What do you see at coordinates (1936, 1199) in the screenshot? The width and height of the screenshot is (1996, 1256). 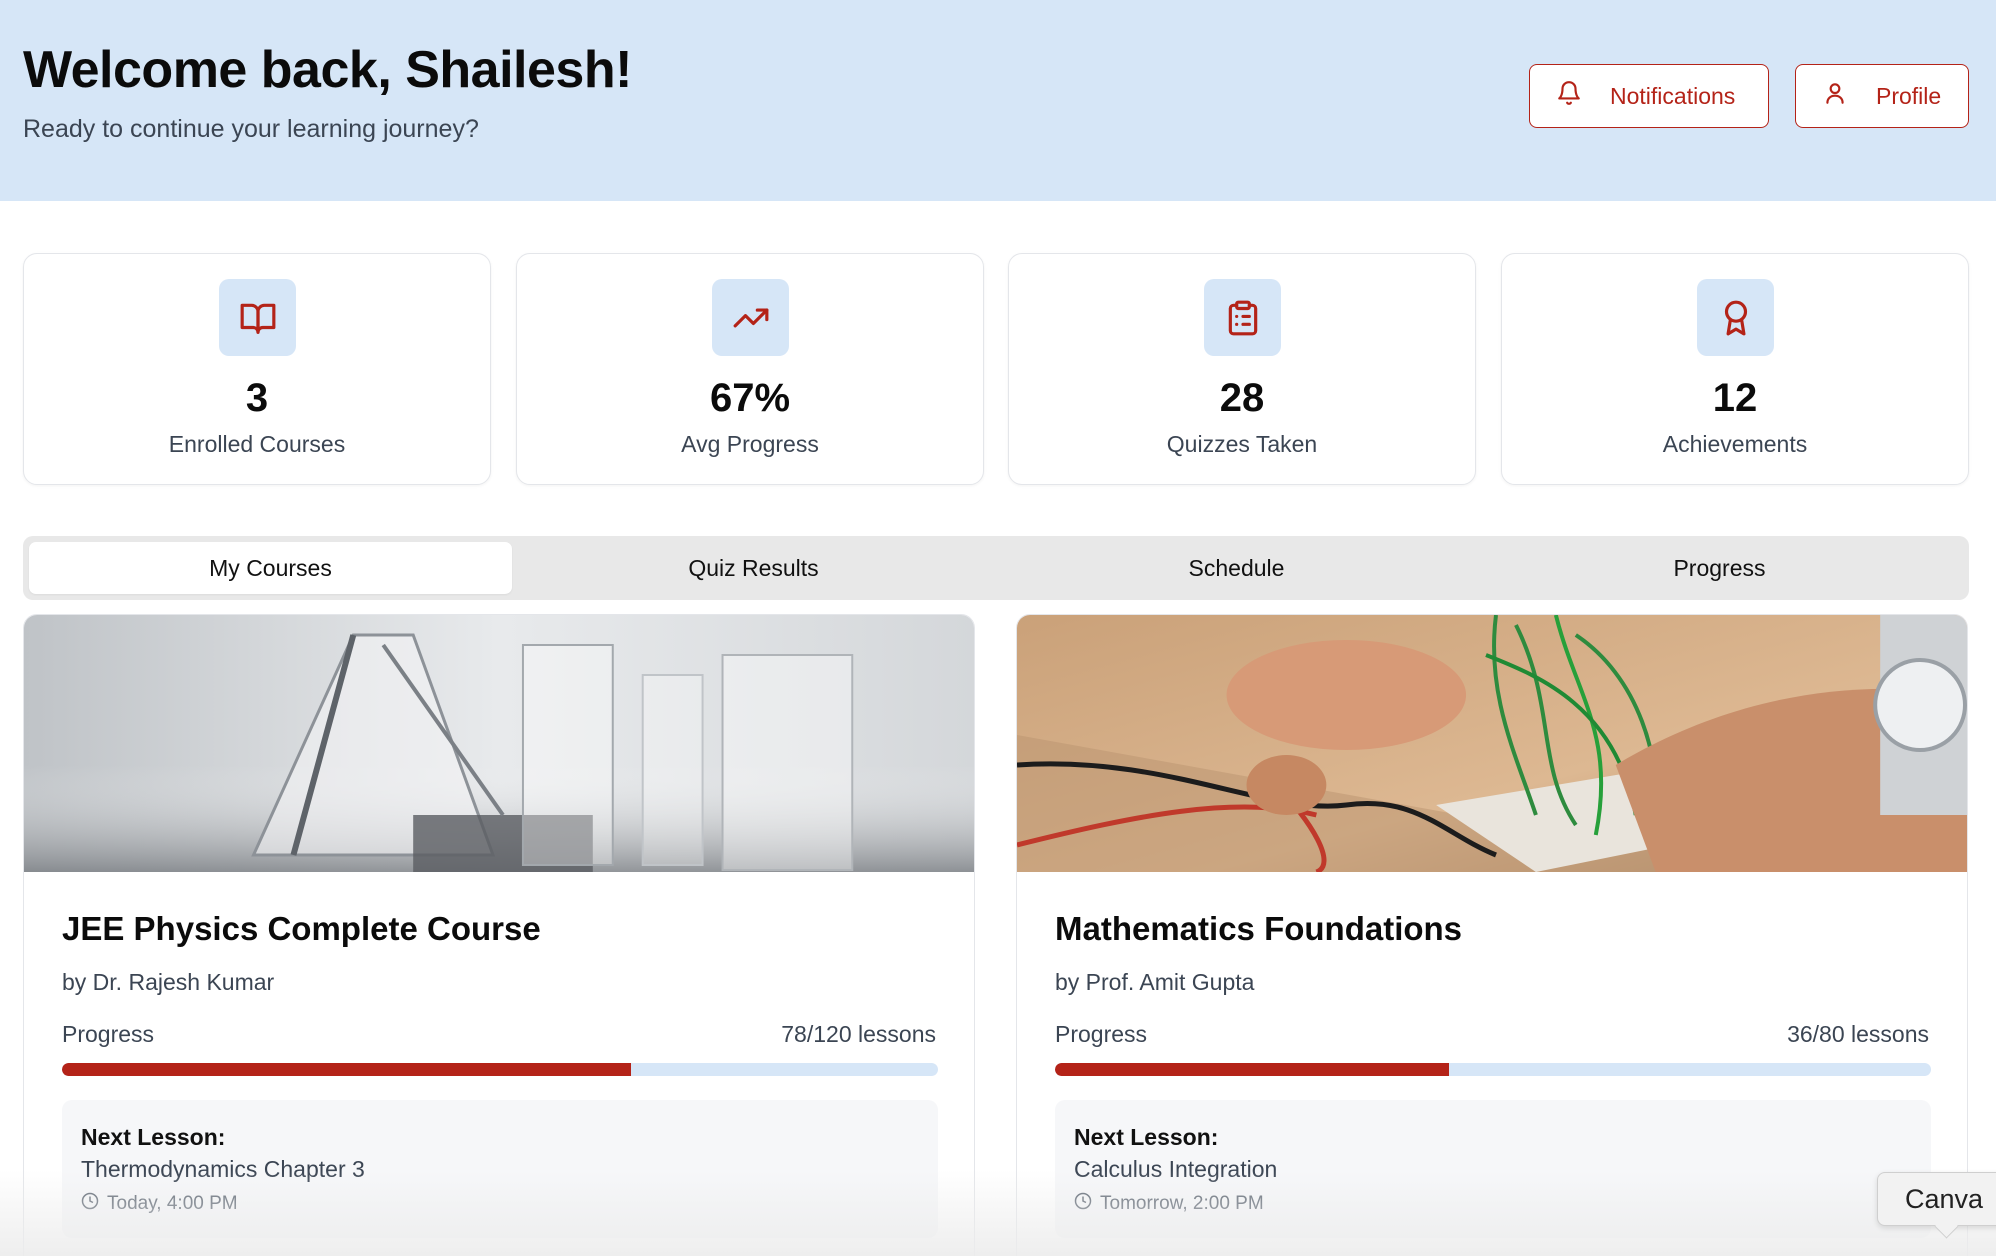 I see `canva-tooltip: Canva` at bounding box center [1936, 1199].